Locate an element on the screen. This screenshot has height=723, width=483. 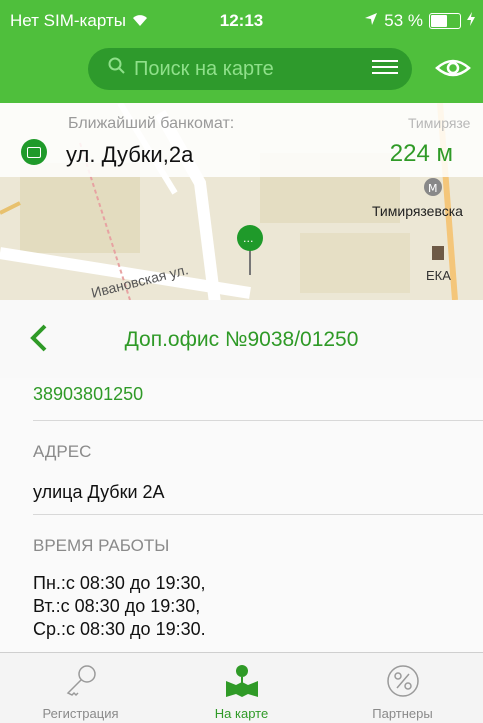
tab-label: Партнеры is located at coordinates (402, 713).